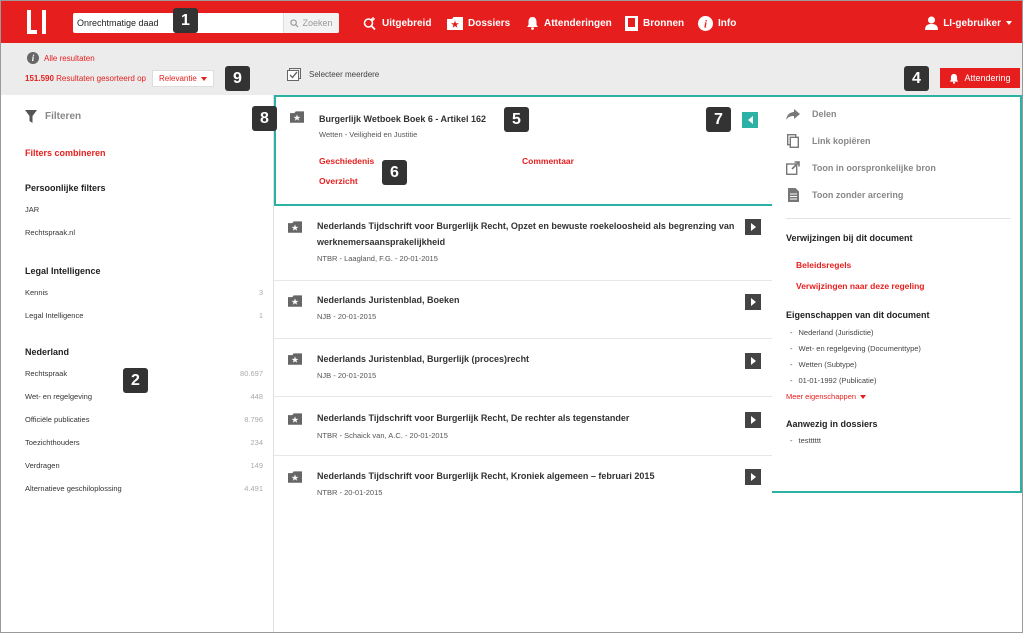  What do you see at coordinates (178, 78) in the screenshot?
I see `sort-value: Relevantie` at bounding box center [178, 78].